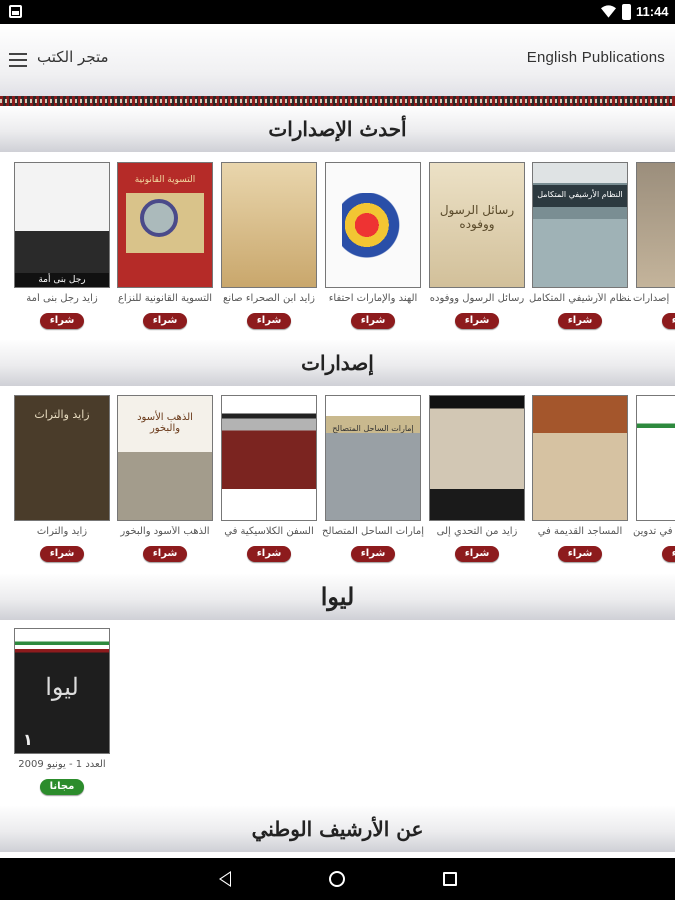 This screenshot has height=900, width=675. What do you see at coordinates (62, 787) in the screenshot?
I see `free-button: مجانا` at bounding box center [62, 787].